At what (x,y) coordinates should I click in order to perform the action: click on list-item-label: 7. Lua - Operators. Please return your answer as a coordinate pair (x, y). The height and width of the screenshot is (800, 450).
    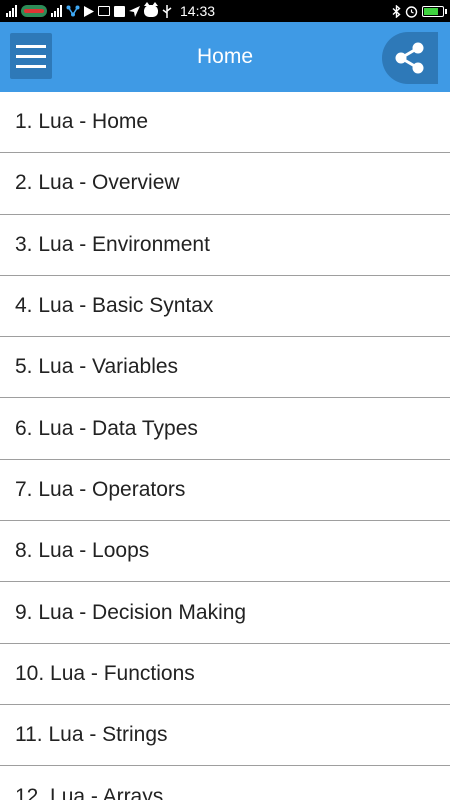
    Looking at the image, I should click on (100, 489).